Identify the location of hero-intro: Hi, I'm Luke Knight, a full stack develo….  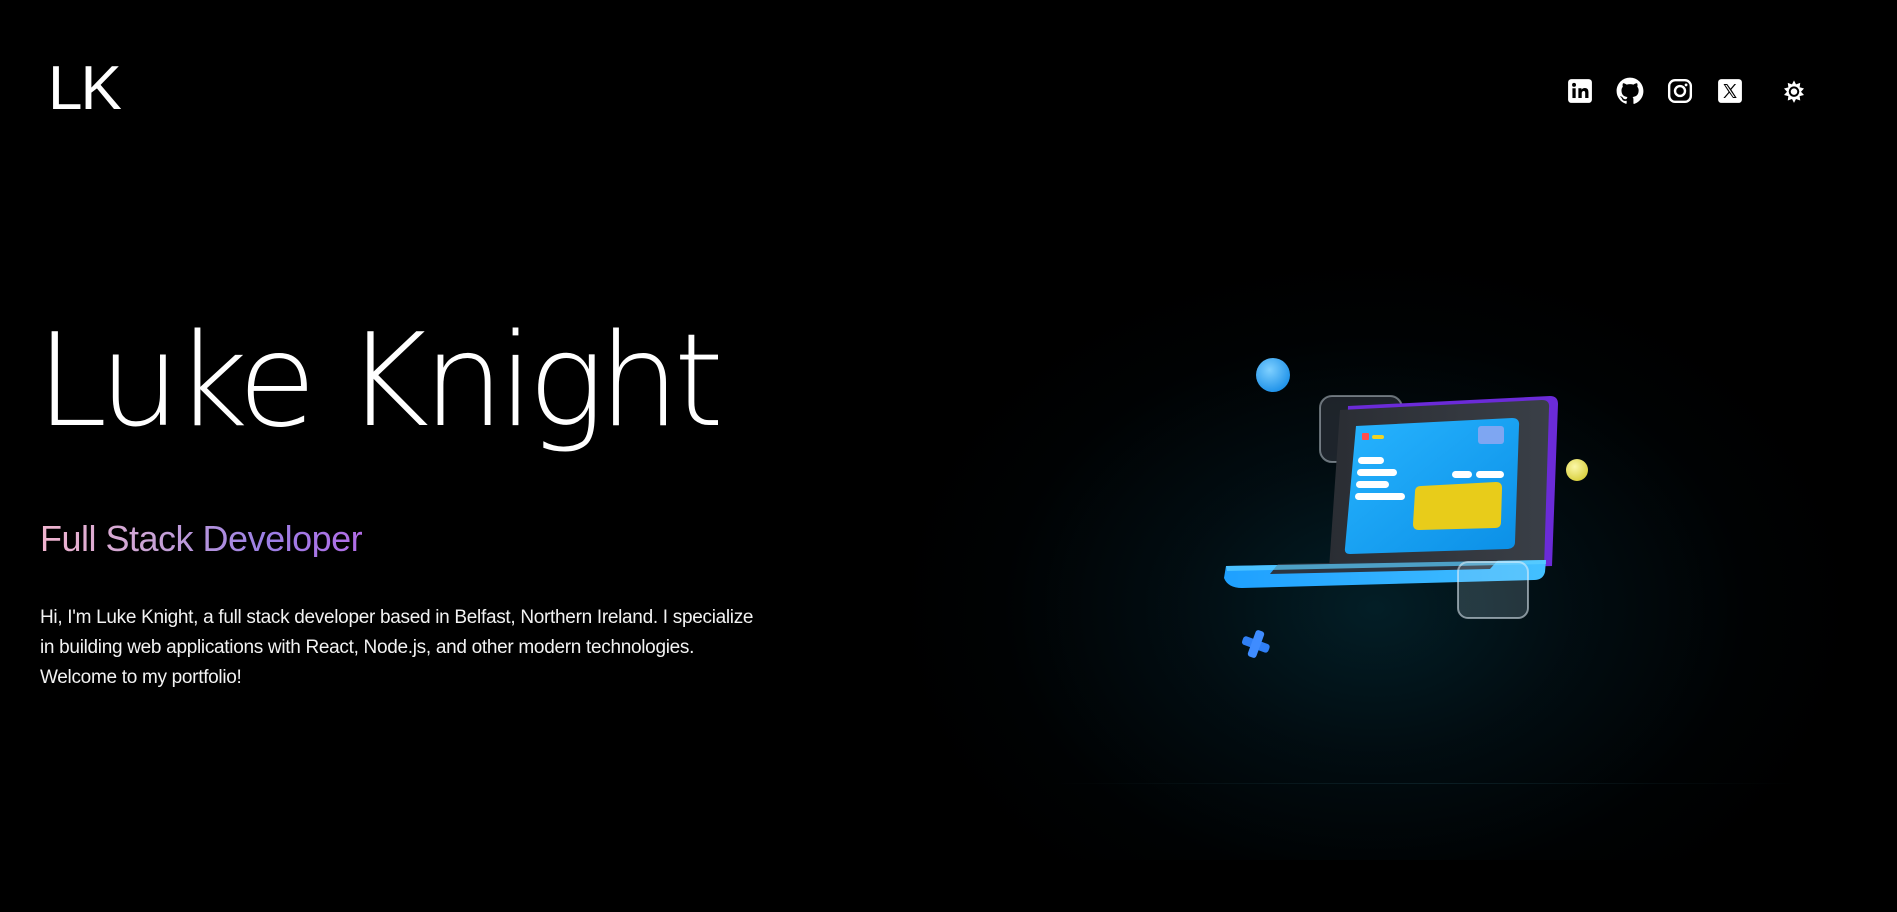
(397, 647).